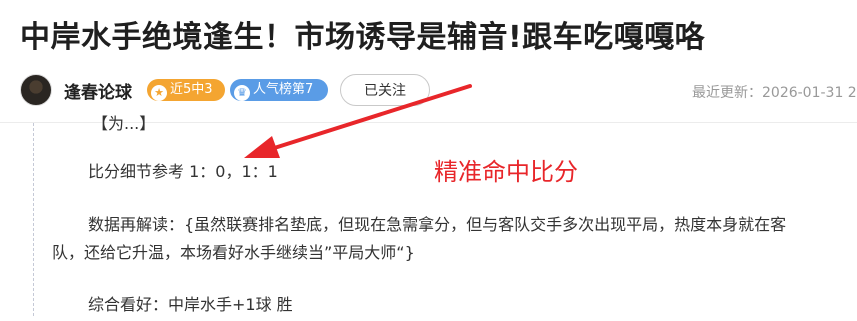  Describe the element at coordinates (124, 123) in the screenshot. I see `section-heading-cut: 【为...】` at that location.